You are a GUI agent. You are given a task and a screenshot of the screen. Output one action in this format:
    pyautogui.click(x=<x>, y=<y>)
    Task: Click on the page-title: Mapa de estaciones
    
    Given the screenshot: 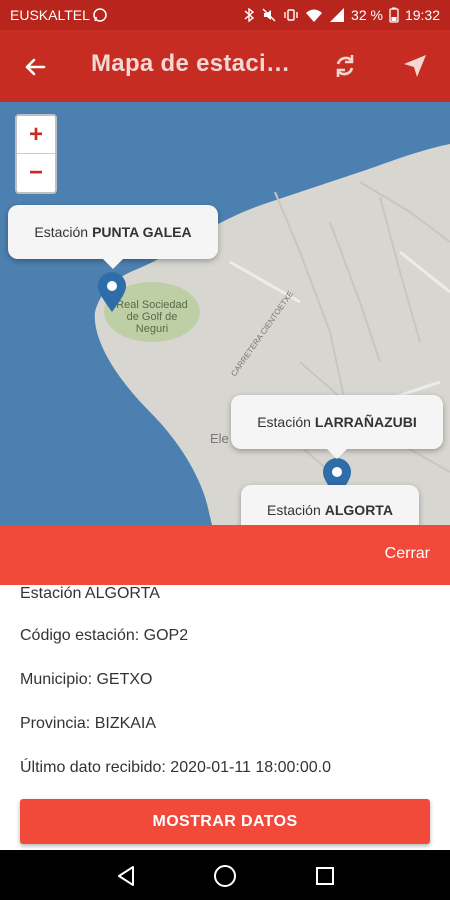 What is the action you would take?
    pyautogui.click(x=191, y=63)
    